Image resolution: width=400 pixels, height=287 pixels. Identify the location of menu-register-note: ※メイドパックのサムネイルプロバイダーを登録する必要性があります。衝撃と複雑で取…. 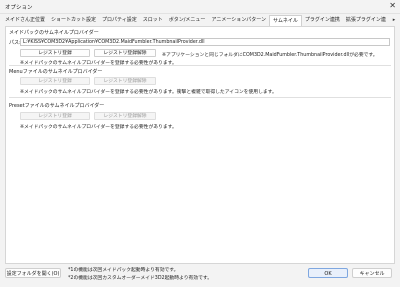
(148, 92).